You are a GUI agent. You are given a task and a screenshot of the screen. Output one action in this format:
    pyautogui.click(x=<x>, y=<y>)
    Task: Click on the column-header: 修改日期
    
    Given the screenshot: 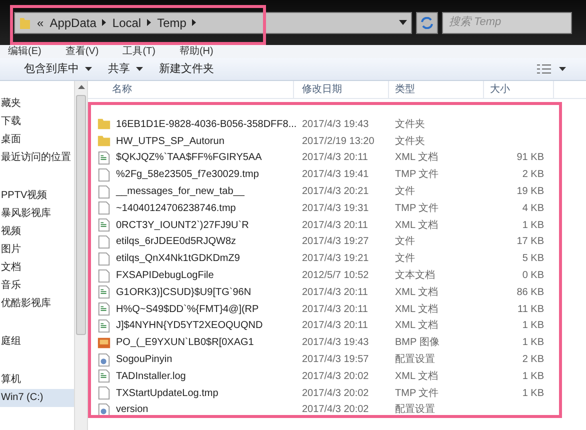 What is the action you would take?
    pyautogui.click(x=322, y=89)
    